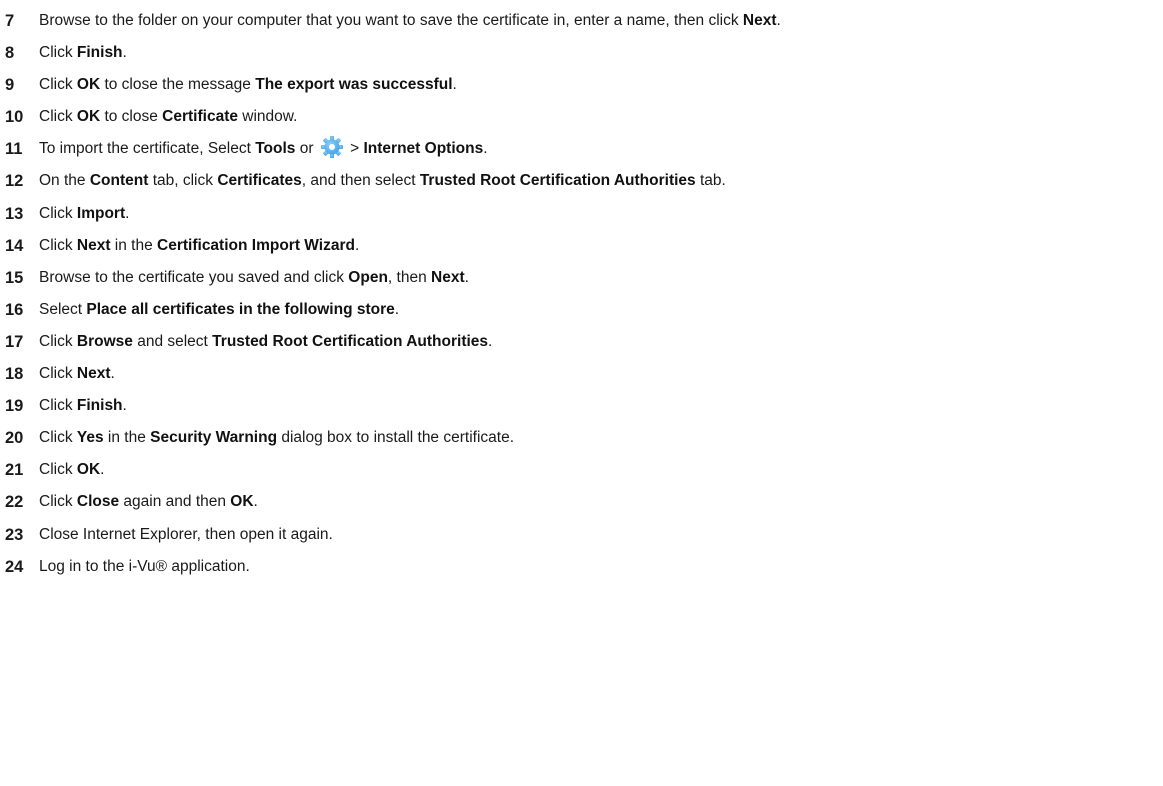  I want to click on step-text-segment: dialog box to install the certificate., so click(395, 438).